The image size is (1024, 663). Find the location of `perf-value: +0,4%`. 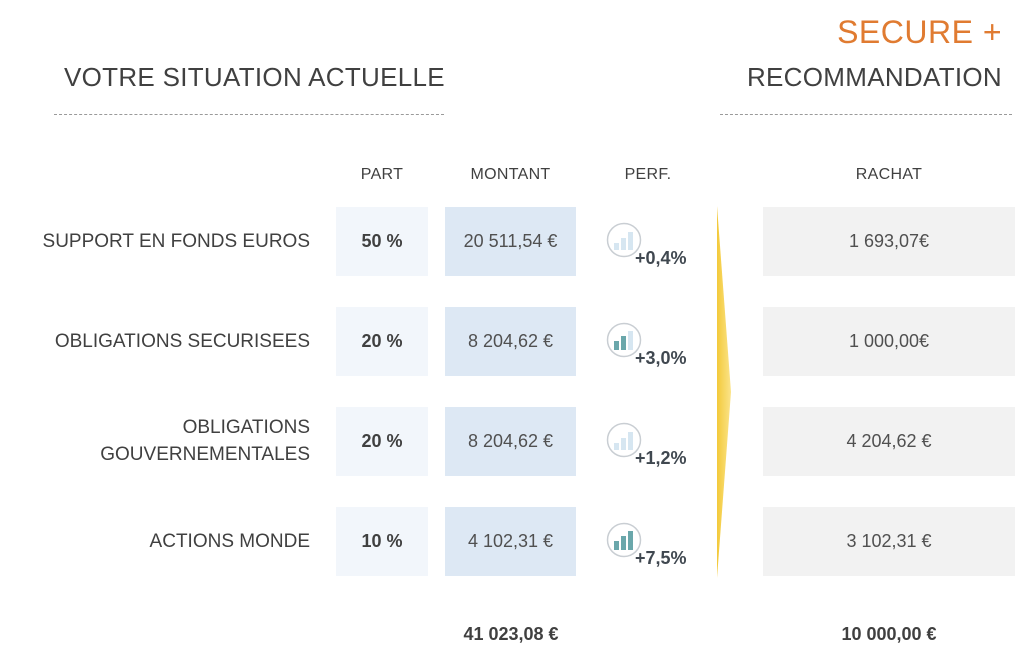

perf-value: +0,4% is located at coordinates (661, 258).